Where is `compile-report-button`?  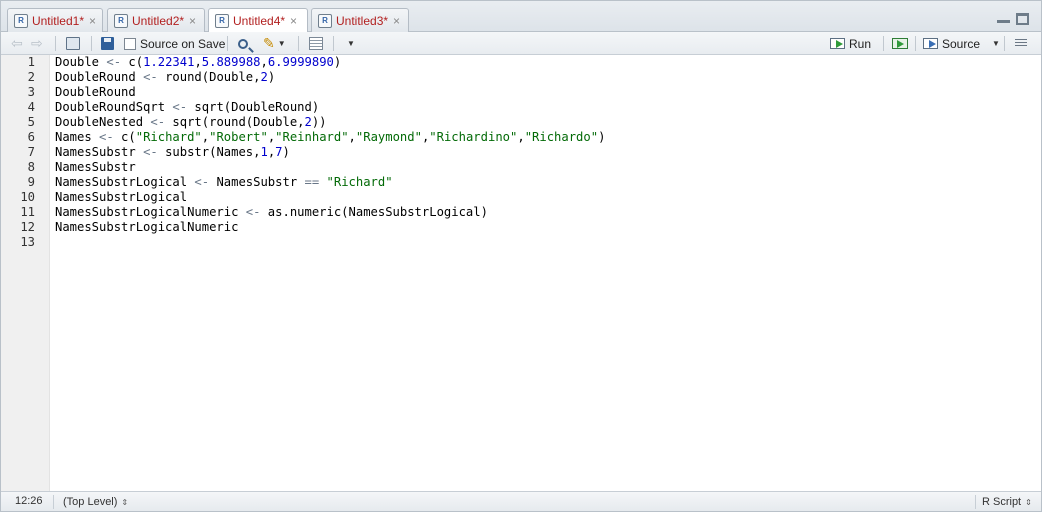
compile-report-button is located at coordinates (316, 43).